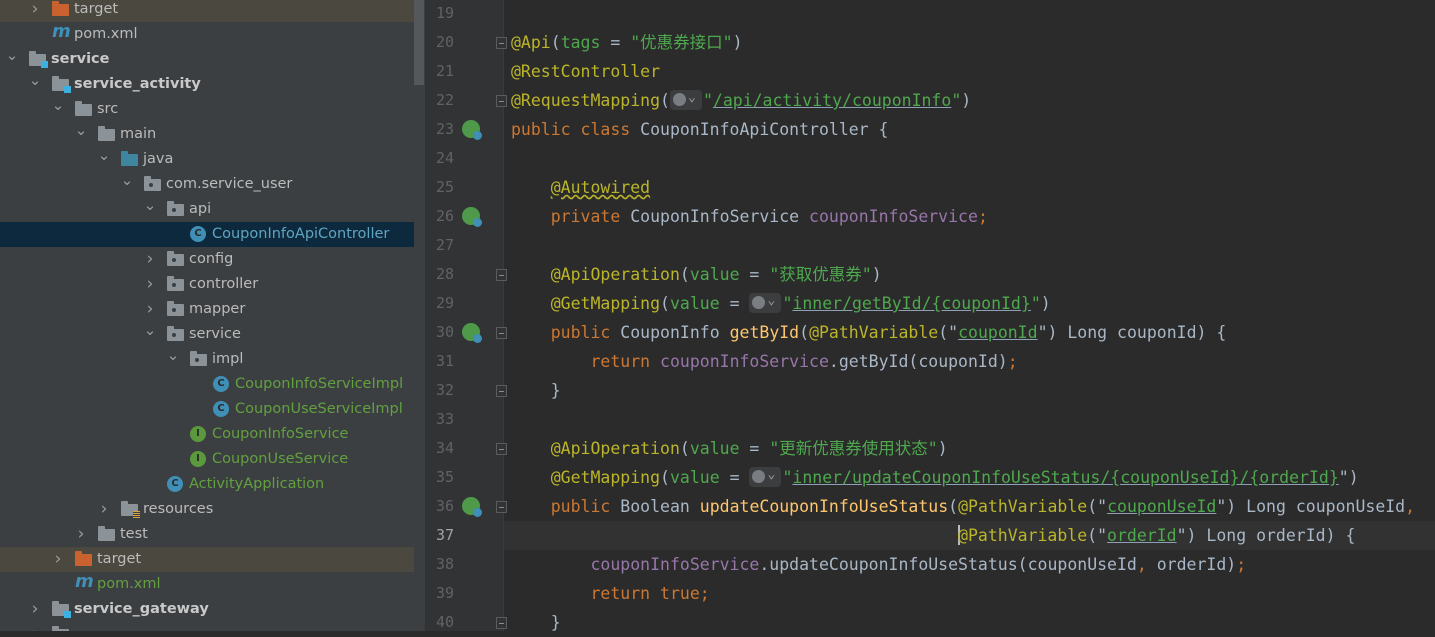 This screenshot has height=637, width=1435. Describe the element at coordinates (80, 59) in the screenshot. I see `tree-item-label: service` at that location.